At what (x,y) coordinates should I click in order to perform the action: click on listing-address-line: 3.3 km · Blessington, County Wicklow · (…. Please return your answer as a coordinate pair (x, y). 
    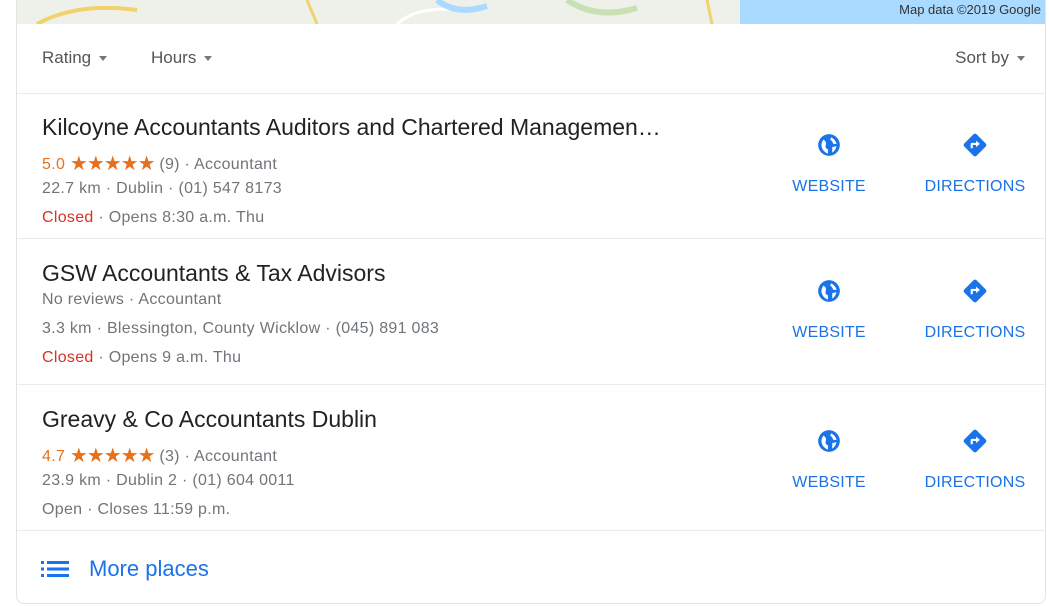
    Looking at the image, I should click on (241, 328).